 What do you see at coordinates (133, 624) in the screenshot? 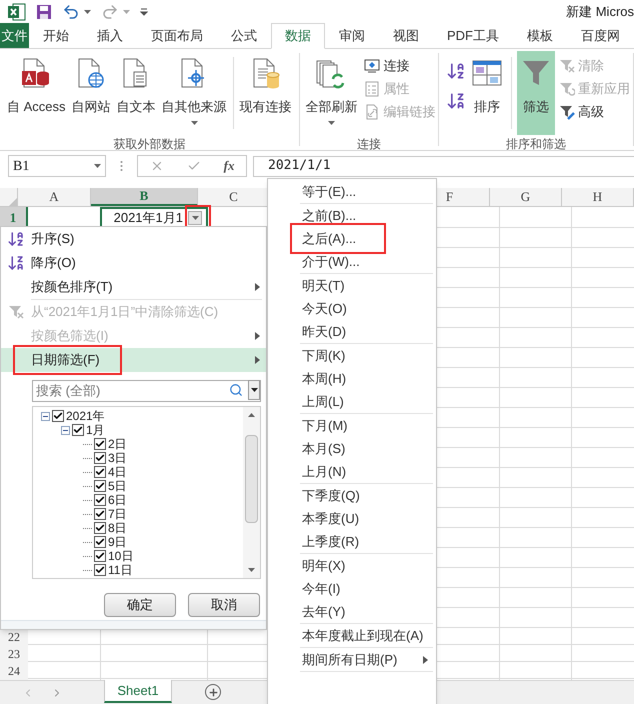
I see `resize-grip` at bounding box center [133, 624].